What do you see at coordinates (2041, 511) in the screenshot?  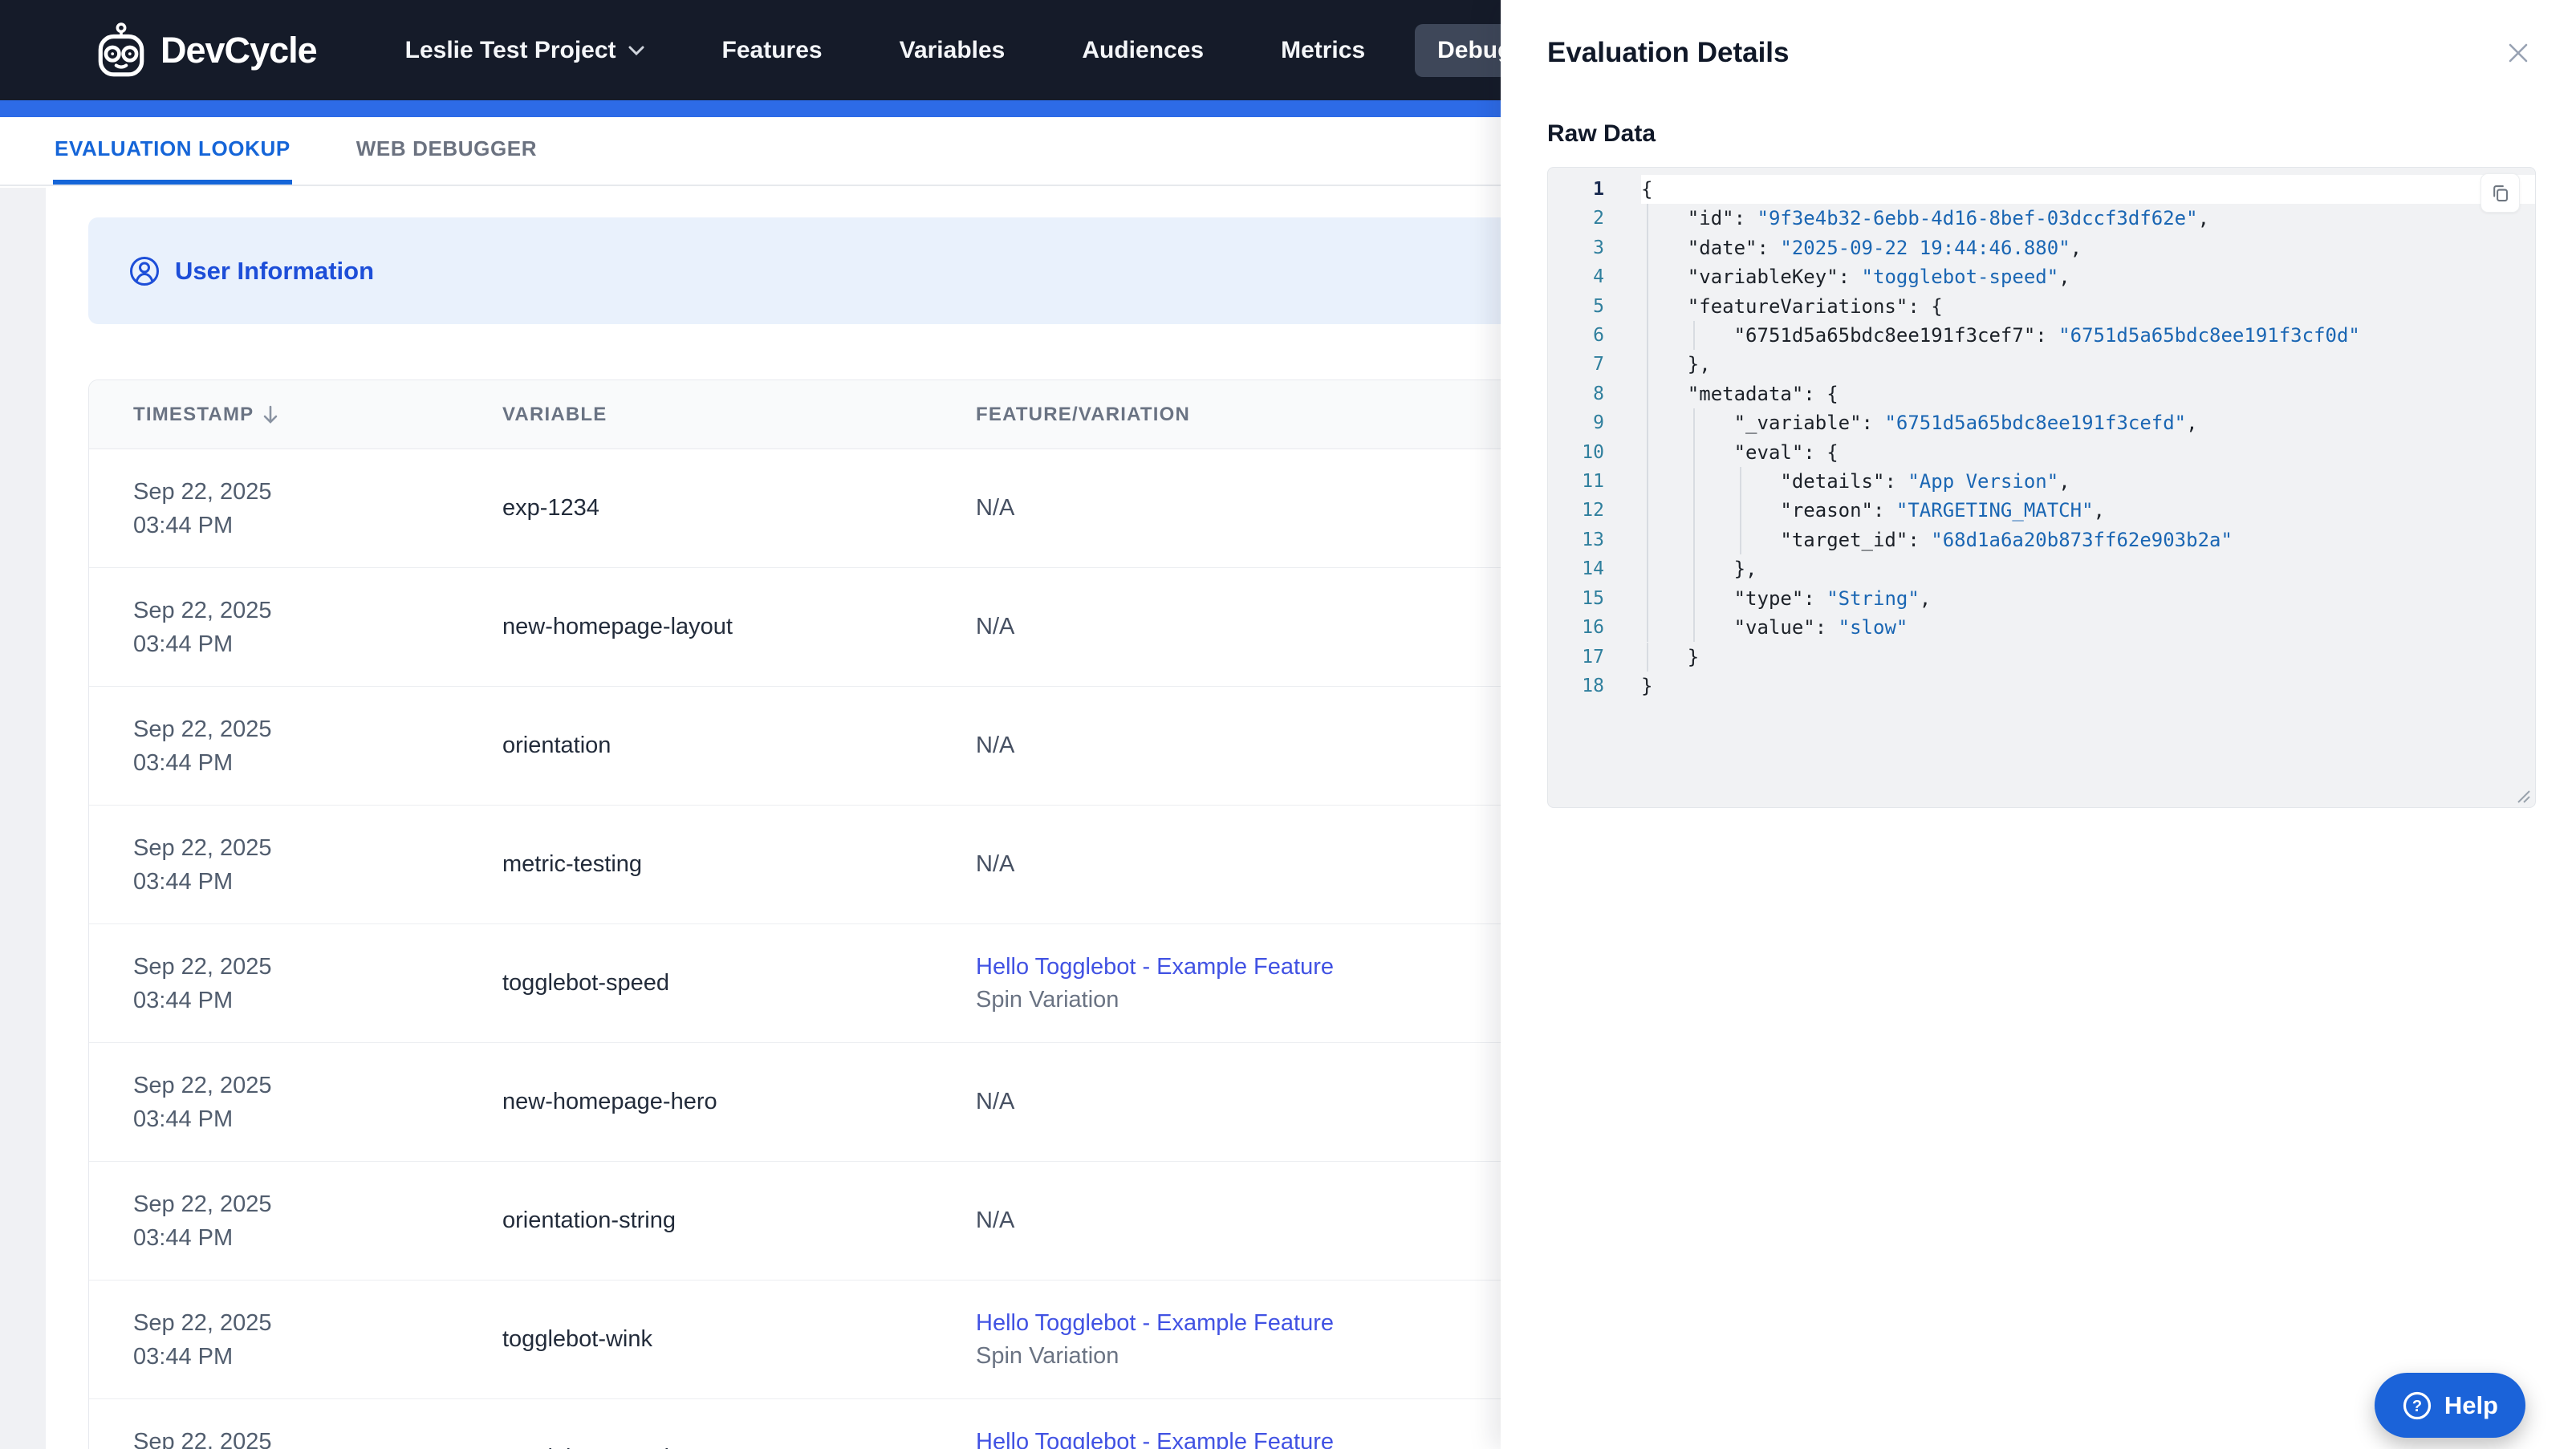 I see `code-line: 12 "reason": "TARGETING_MATCH",` at bounding box center [2041, 511].